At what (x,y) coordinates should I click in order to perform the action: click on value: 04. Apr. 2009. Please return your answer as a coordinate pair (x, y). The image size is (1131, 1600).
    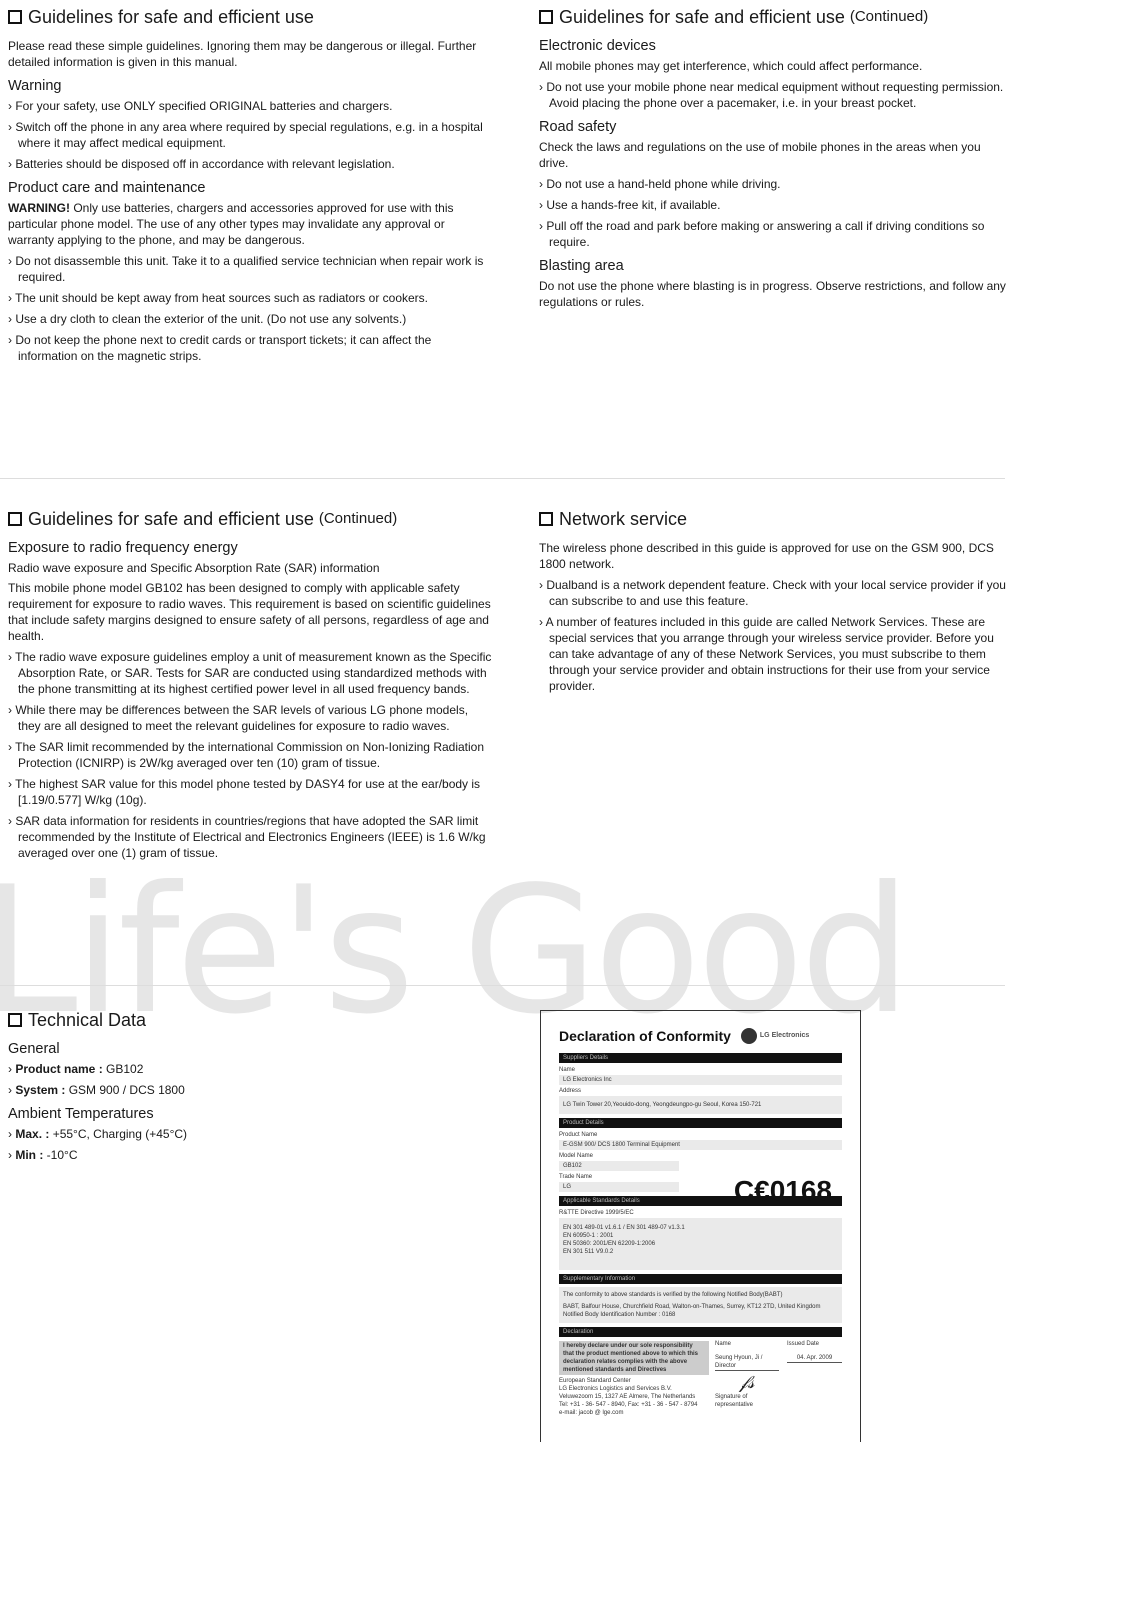
    Looking at the image, I should click on (814, 1358).